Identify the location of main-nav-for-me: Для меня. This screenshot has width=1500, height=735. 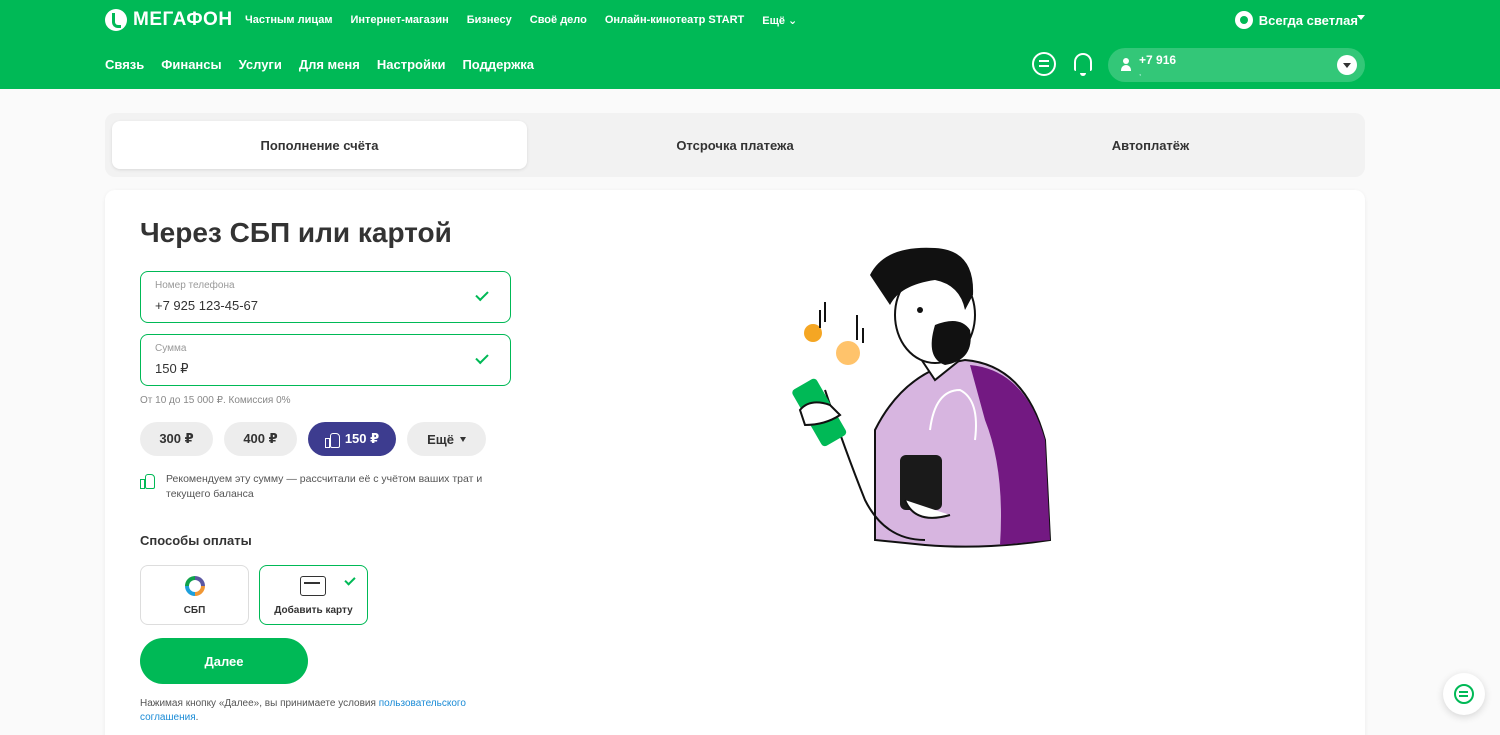
(329, 64).